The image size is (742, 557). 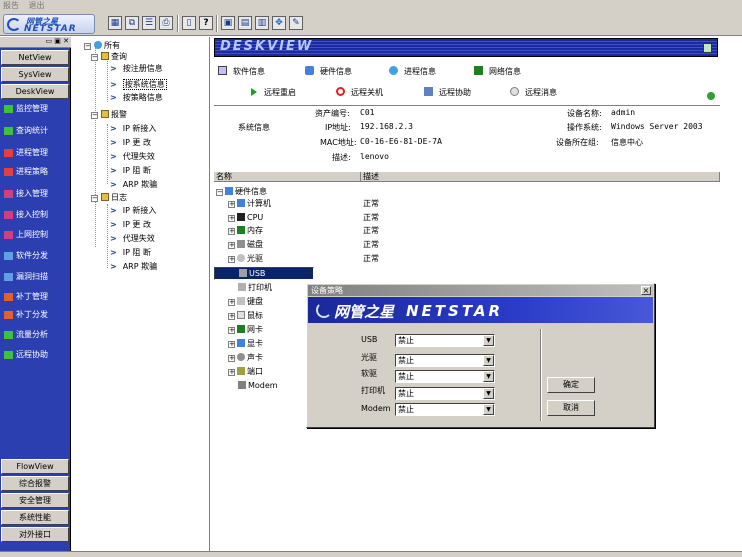 What do you see at coordinates (533, 92) in the screenshot?
I see `btn-remote-message: 远程消息` at bounding box center [533, 92].